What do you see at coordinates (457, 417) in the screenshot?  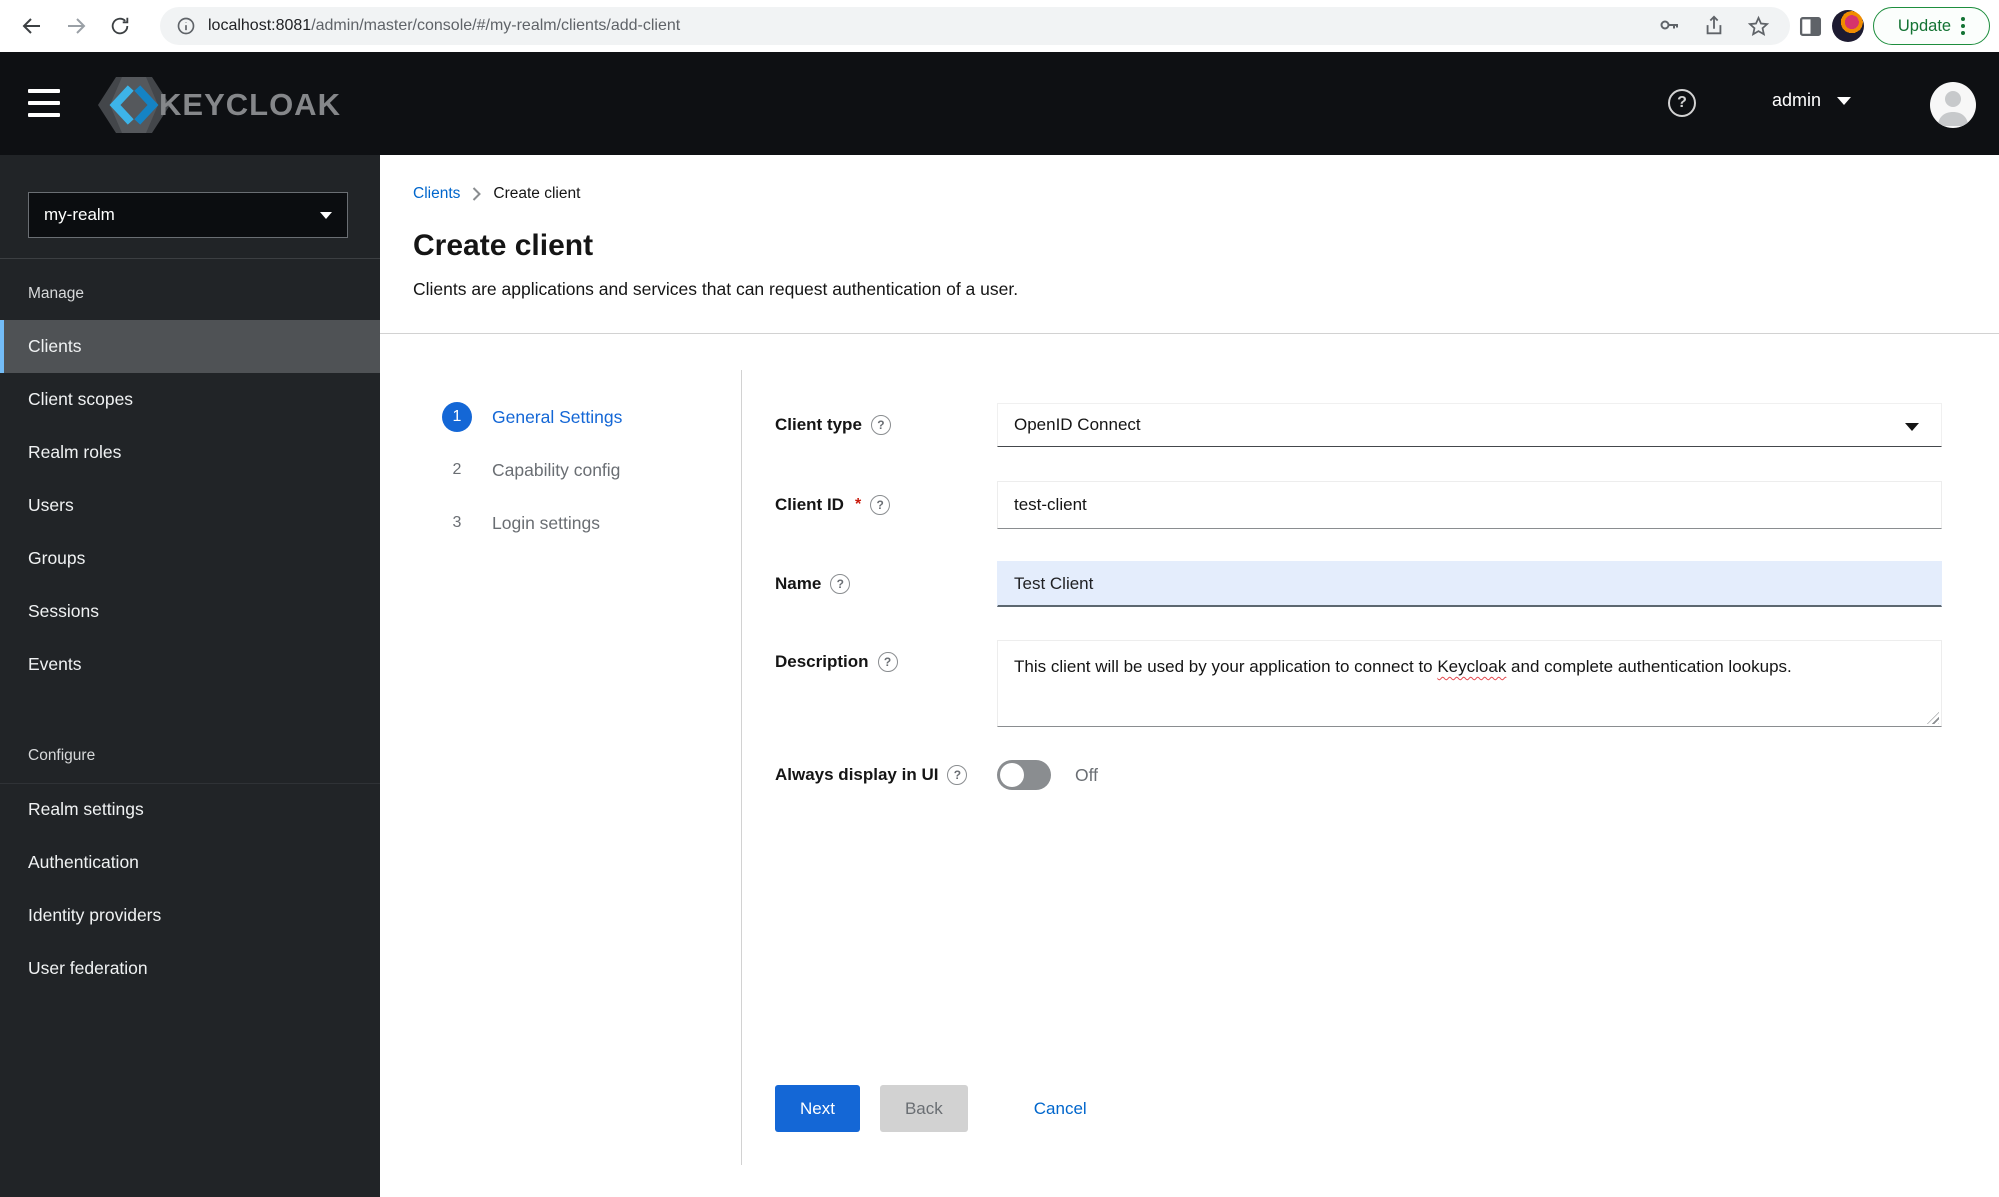 I see `wizard-step-number: 1` at bounding box center [457, 417].